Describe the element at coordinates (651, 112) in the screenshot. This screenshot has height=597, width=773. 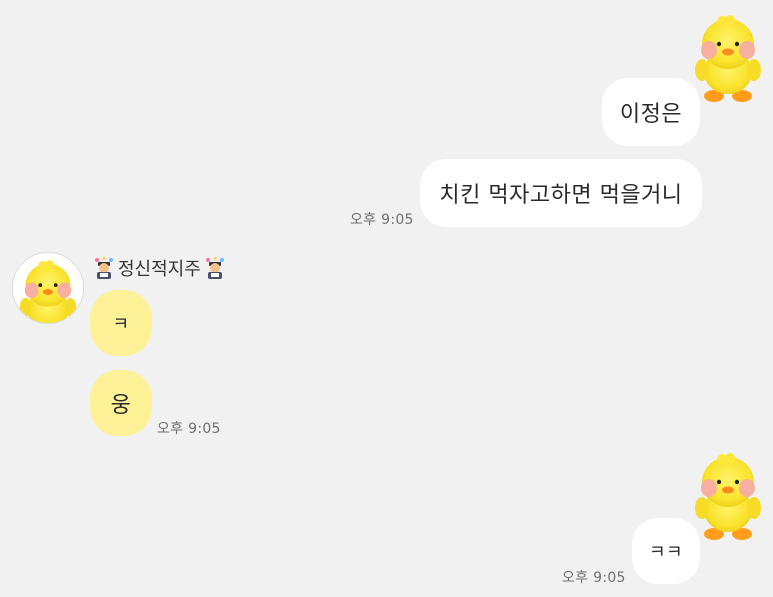
I see `message-bubble-outgoing: 이정은` at that location.